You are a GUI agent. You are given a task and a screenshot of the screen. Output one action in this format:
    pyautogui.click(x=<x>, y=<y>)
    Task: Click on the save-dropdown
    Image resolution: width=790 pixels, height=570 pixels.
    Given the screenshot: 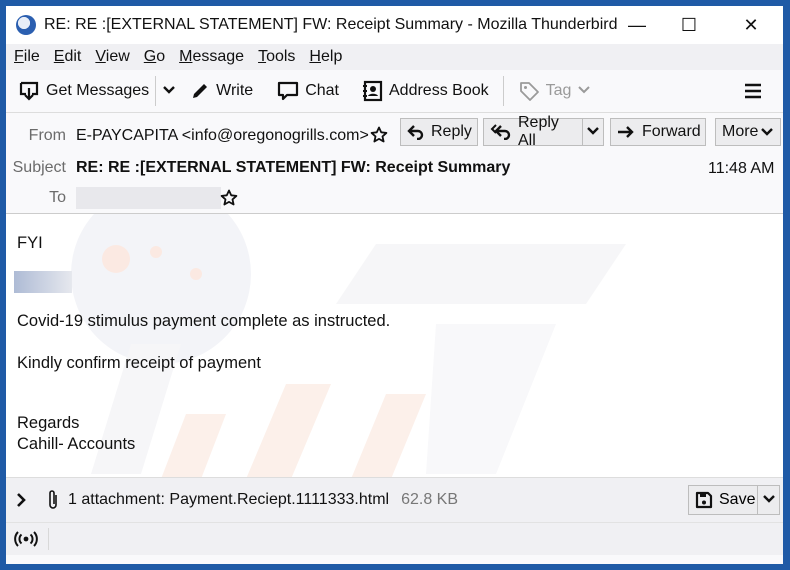 What is the action you would take?
    pyautogui.click(x=769, y=500)
    